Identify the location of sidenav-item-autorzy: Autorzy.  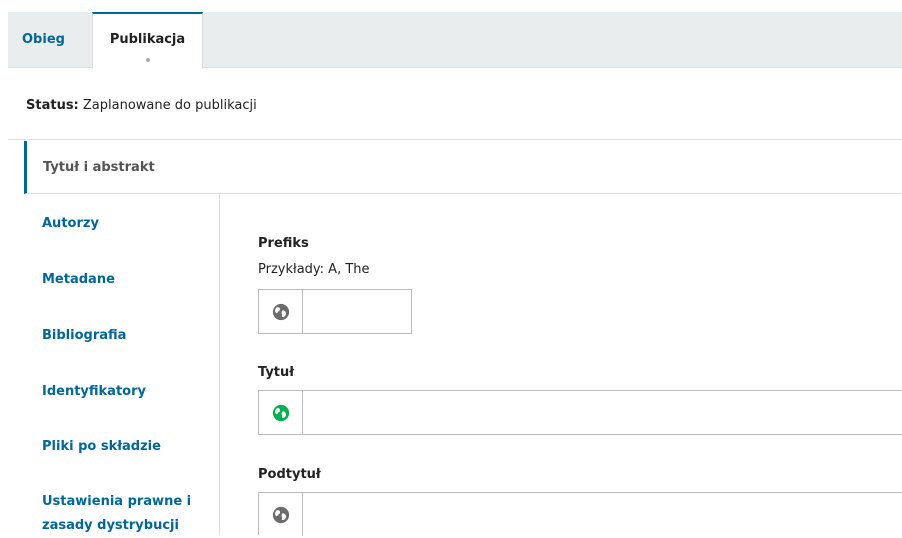
(127, 224).